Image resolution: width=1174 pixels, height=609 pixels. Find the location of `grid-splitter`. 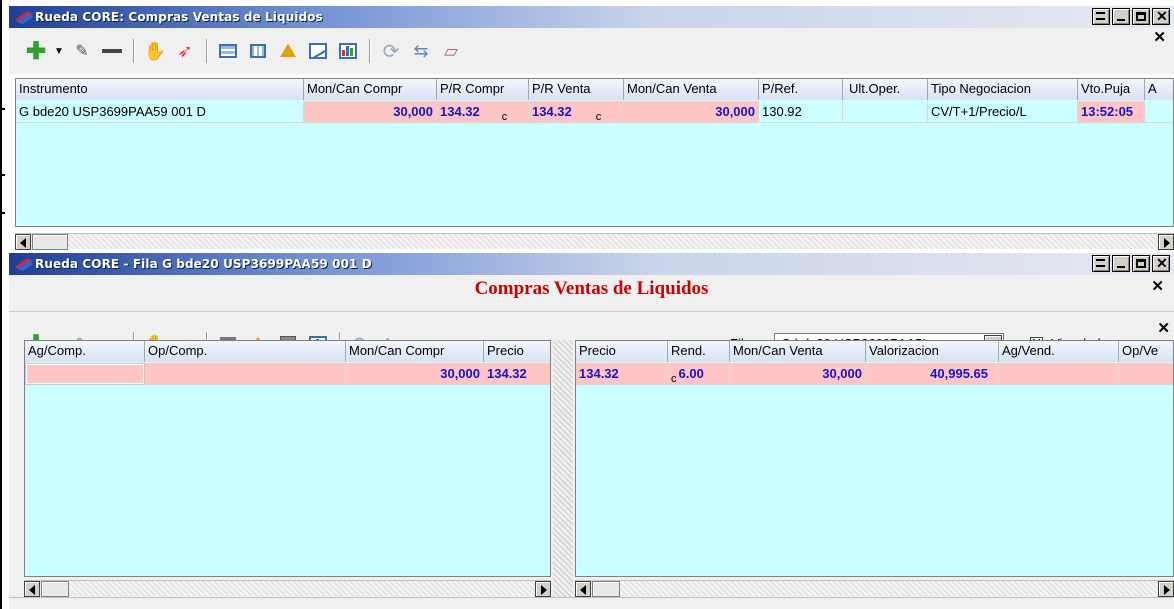

grid-splitter is located at coordinates (563, 468).